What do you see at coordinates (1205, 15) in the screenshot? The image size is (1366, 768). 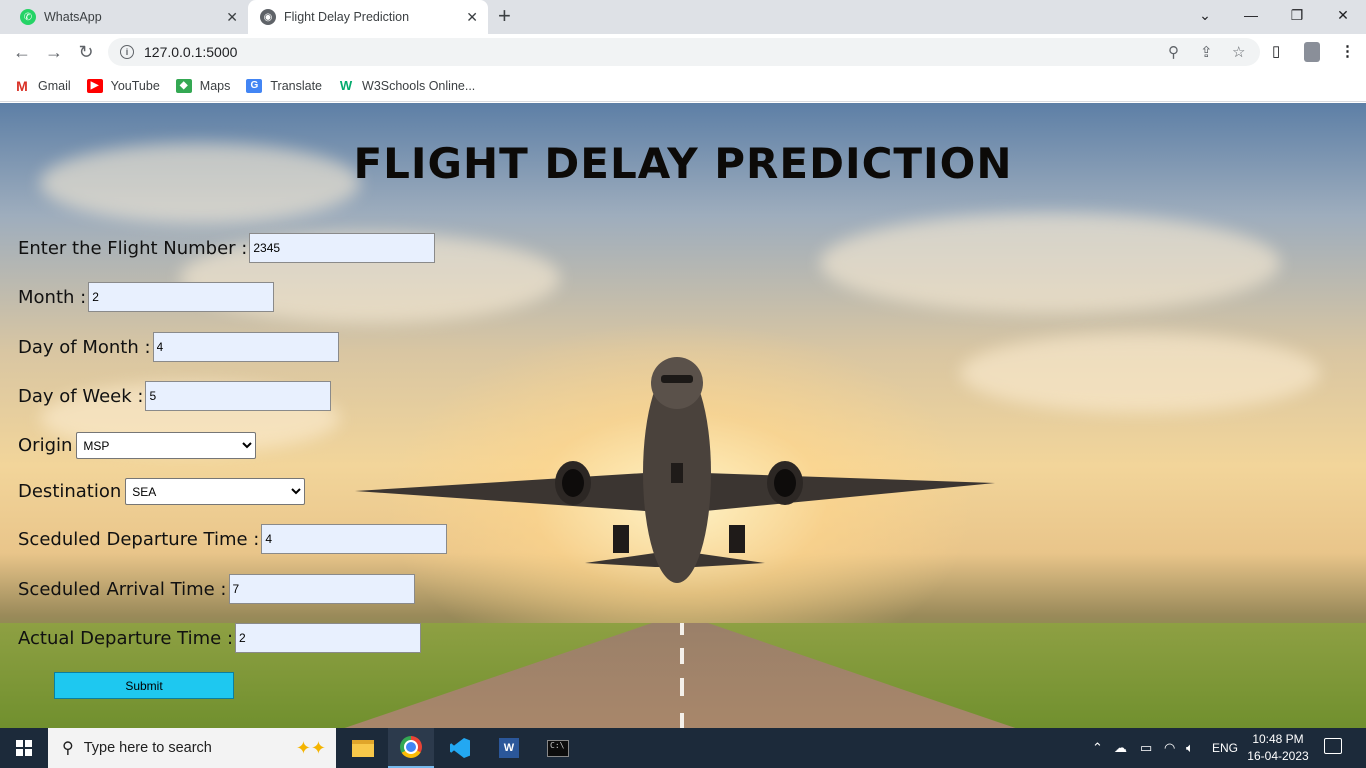 I see `tab-search-icon: ⌄` at bounding box center [1205, 15].